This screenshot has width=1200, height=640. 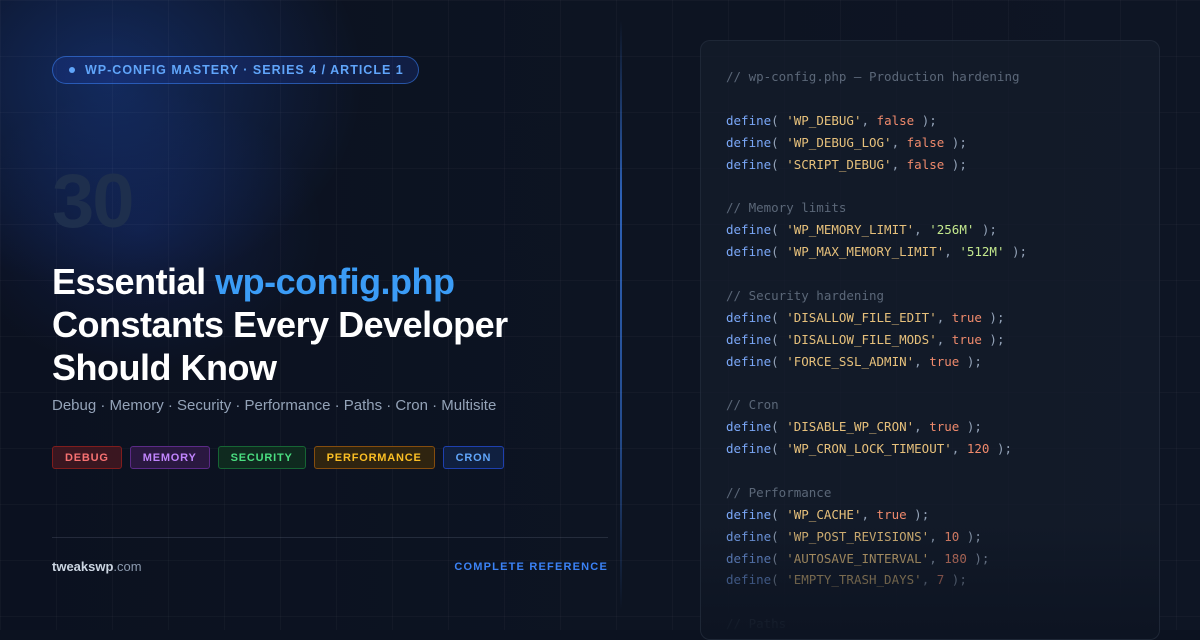 I want to click on code-constant-name: 'WP_CRON_LOCK_TIMEOUT', so click(x=869, y=449).